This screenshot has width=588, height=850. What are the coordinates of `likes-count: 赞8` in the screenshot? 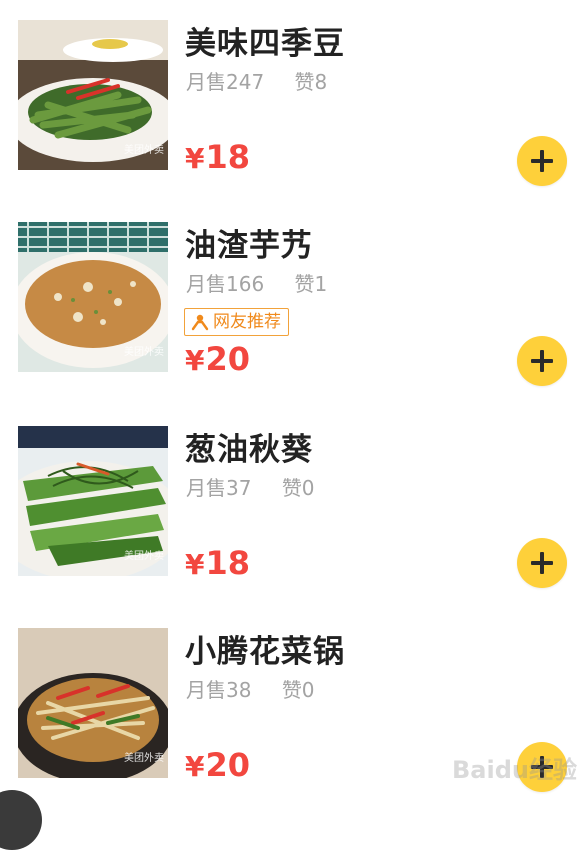 It's located at (311, 82).